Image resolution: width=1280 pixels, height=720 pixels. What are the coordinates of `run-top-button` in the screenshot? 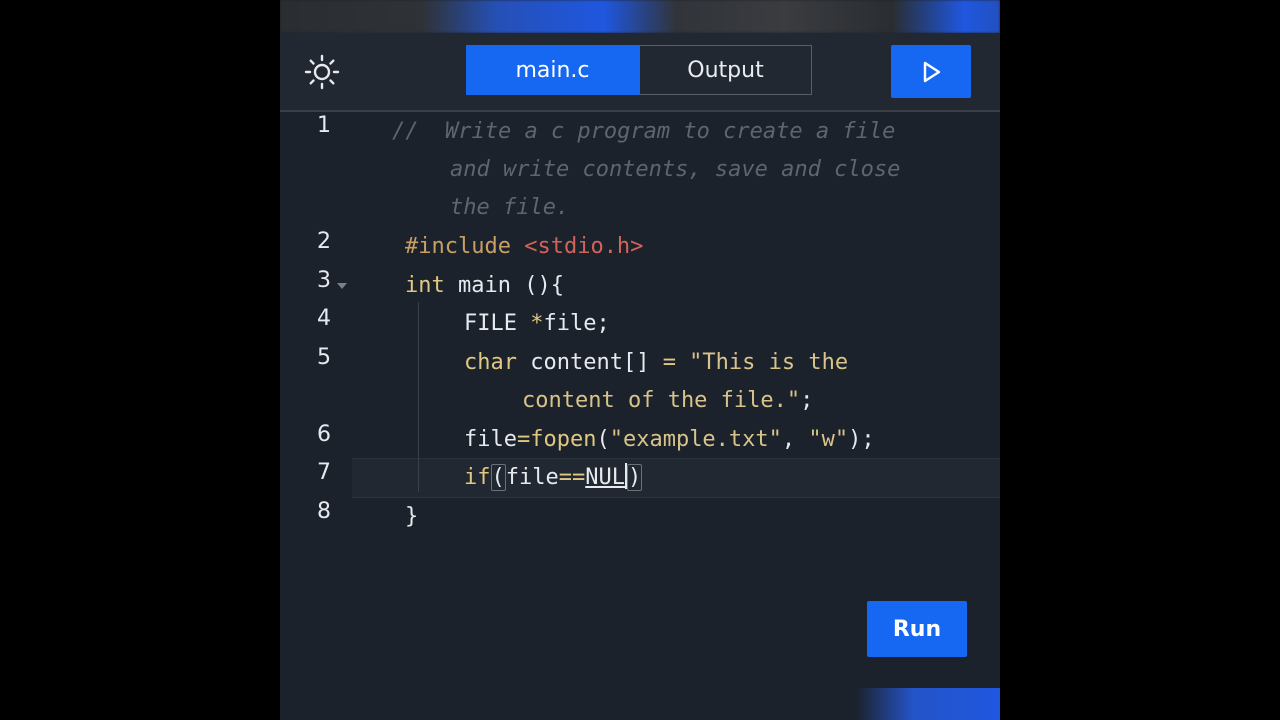 It's located at (931, 71).